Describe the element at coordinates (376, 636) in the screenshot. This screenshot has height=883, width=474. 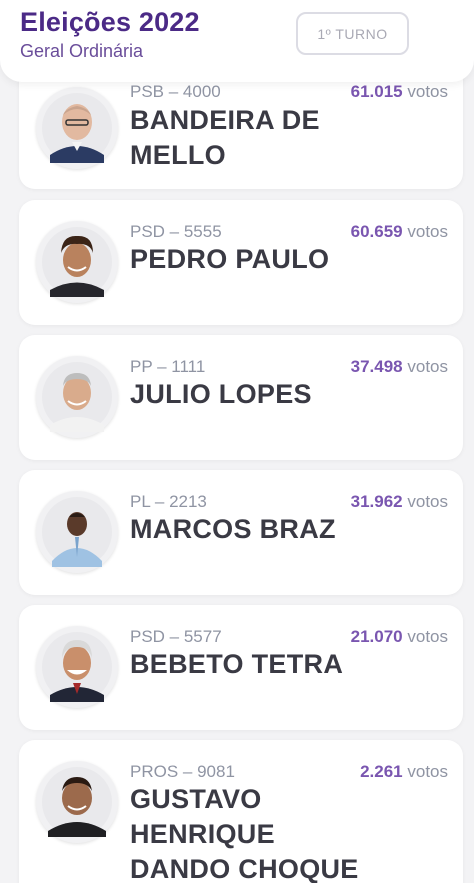
I see `vote-number: 21.070` at that location.